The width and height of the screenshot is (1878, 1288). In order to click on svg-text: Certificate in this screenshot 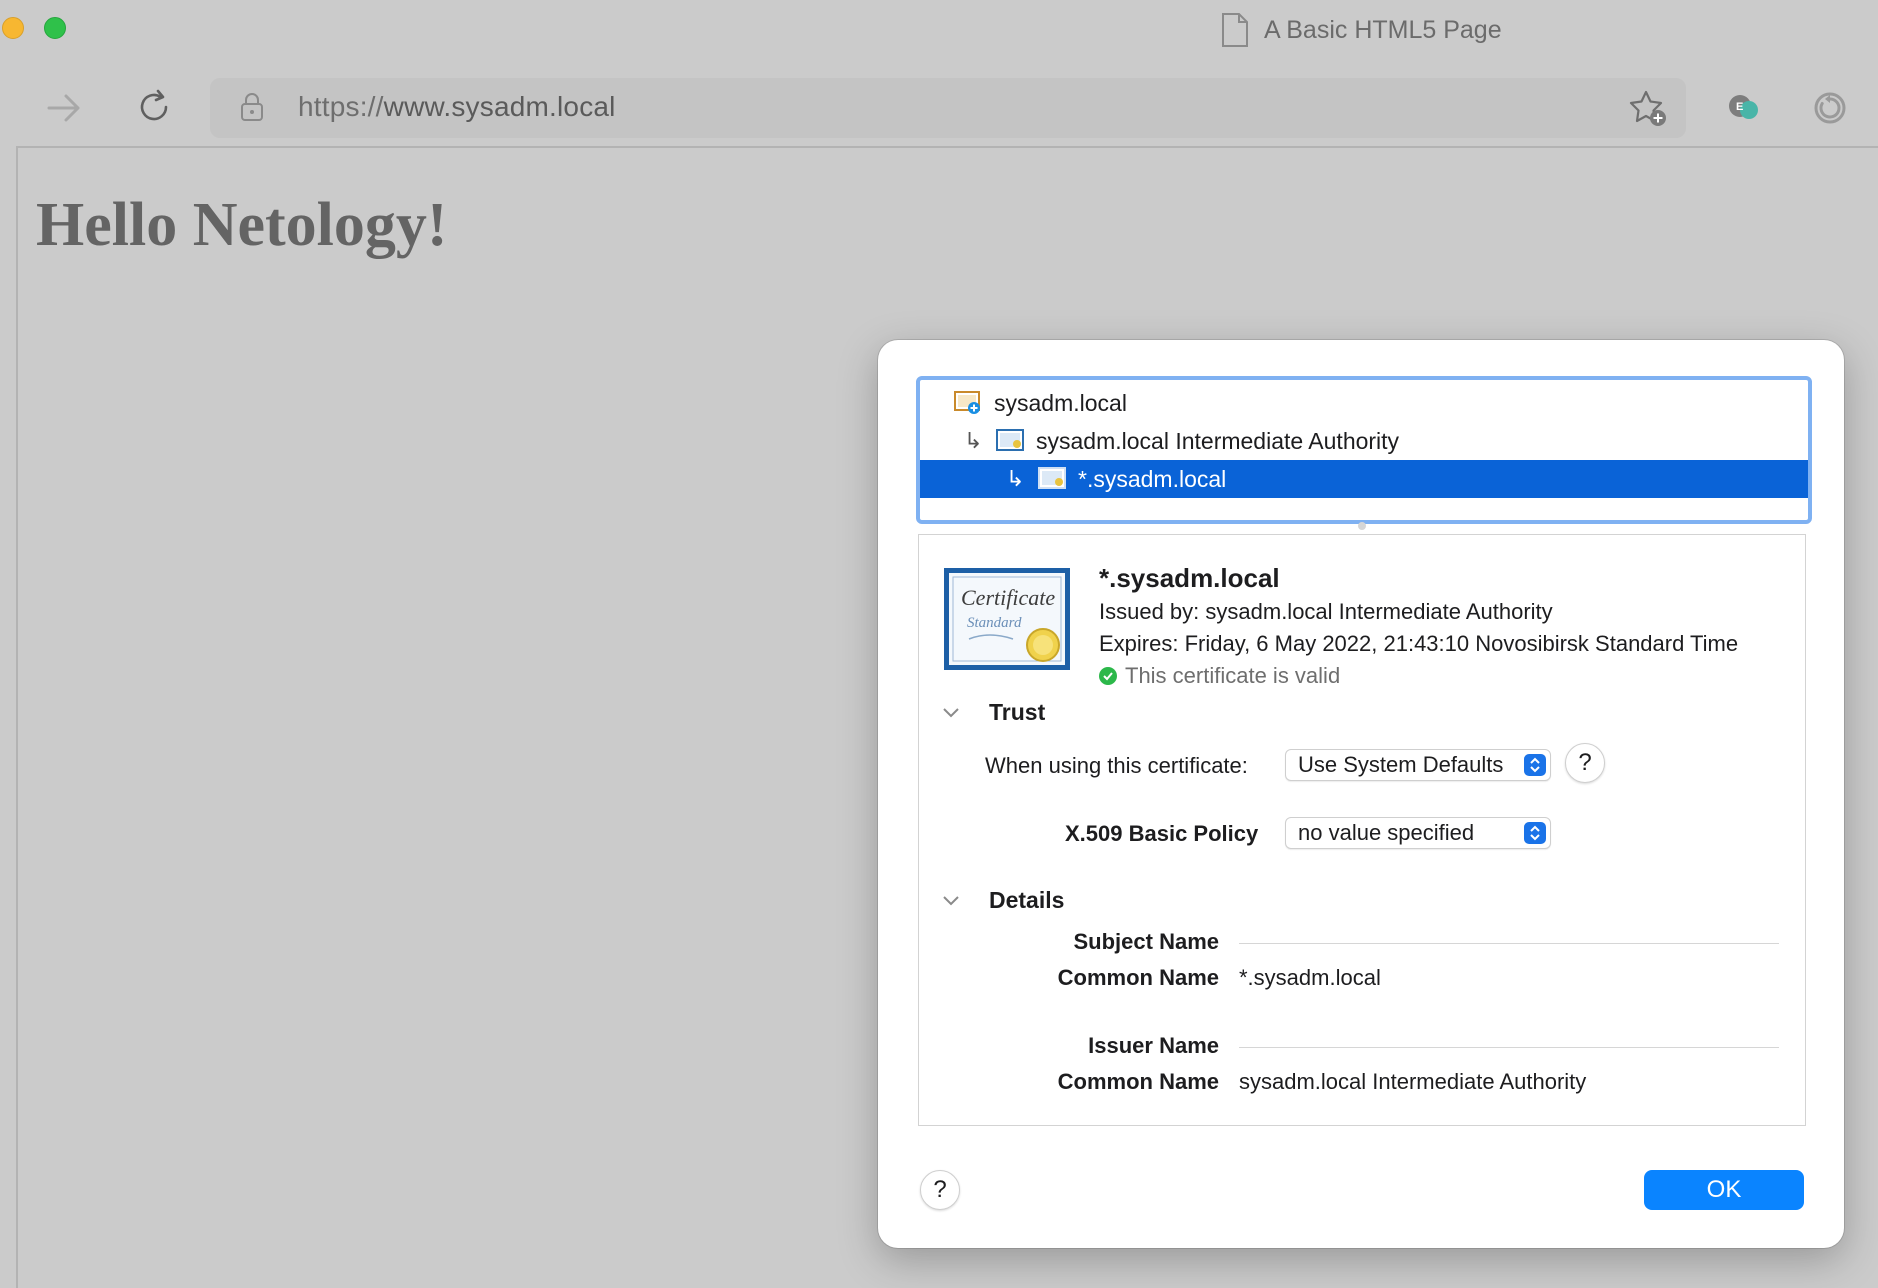, I will do `click(1008, 597)`.